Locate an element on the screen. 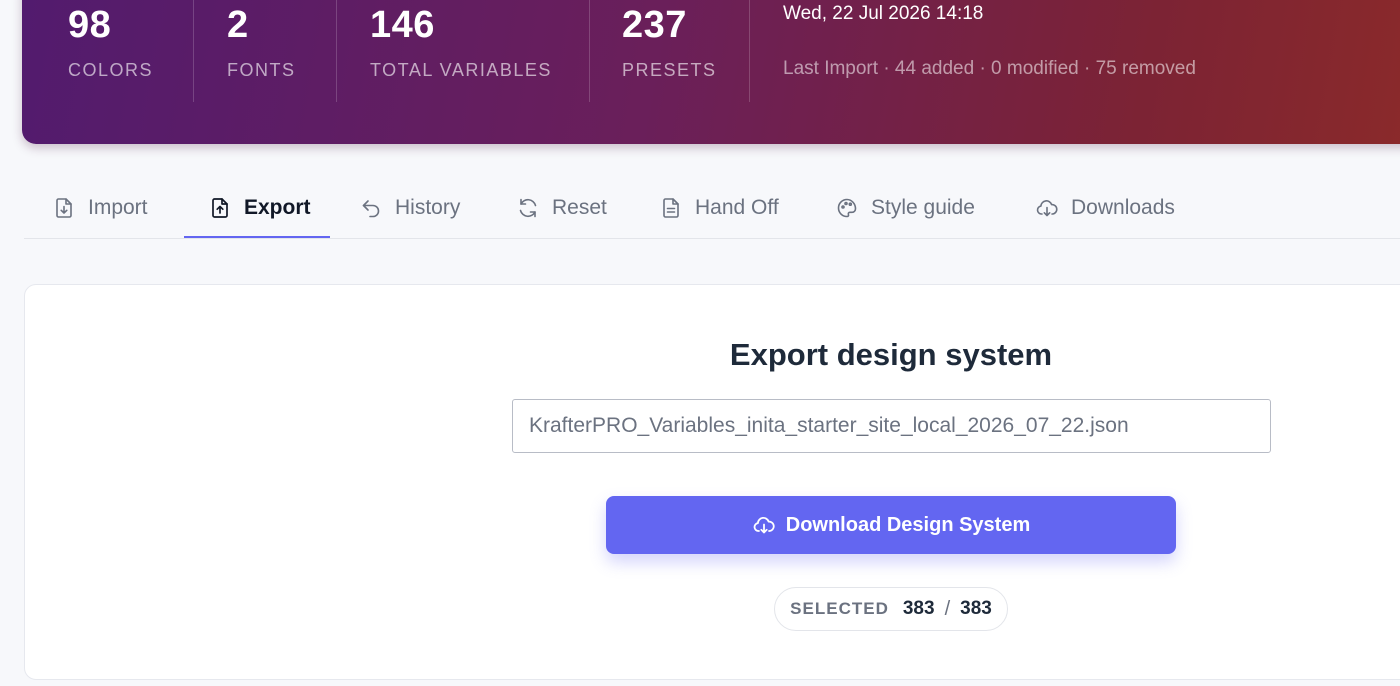  tab-hand-off: Hand Off is located at coordinates (719, 208).